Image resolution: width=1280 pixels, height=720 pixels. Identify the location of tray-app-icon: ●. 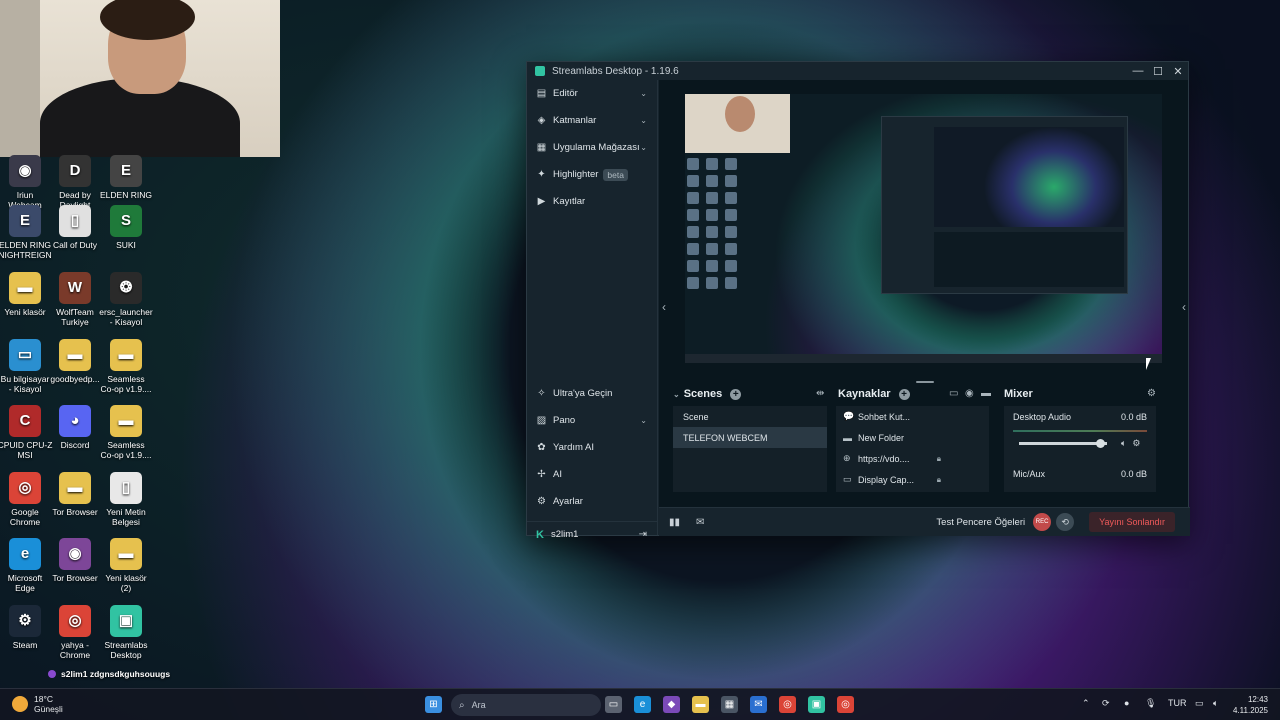
(1126, 703).